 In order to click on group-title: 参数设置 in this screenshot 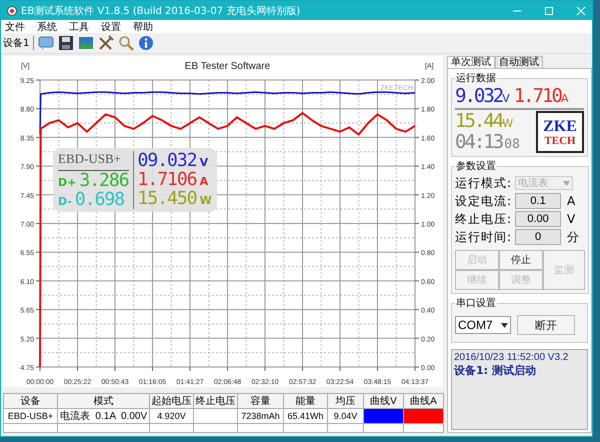, I will do `click(476, 166)`.